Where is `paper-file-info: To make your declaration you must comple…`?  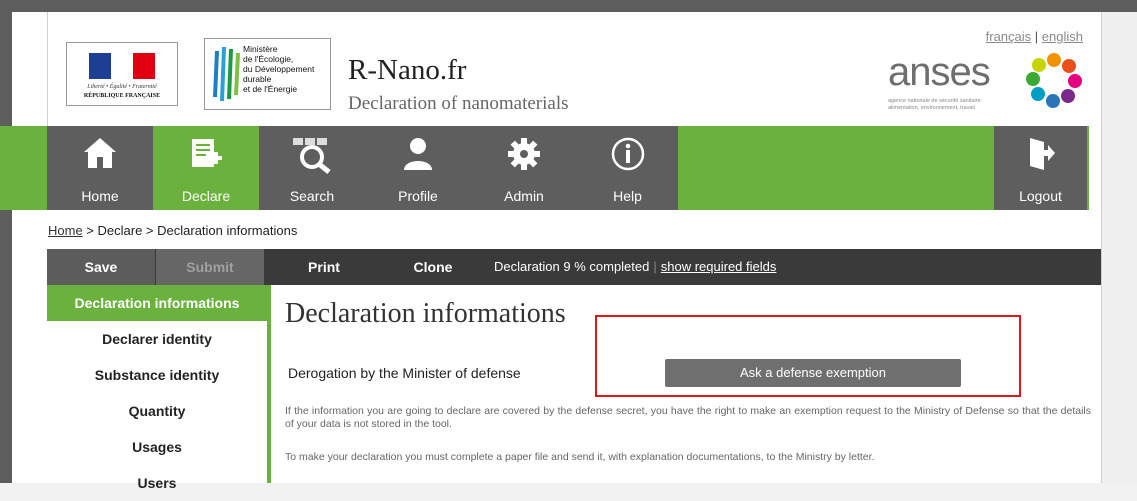
paper-file-info: To make your declaration you must comple… is located at coordinates (580, 457).